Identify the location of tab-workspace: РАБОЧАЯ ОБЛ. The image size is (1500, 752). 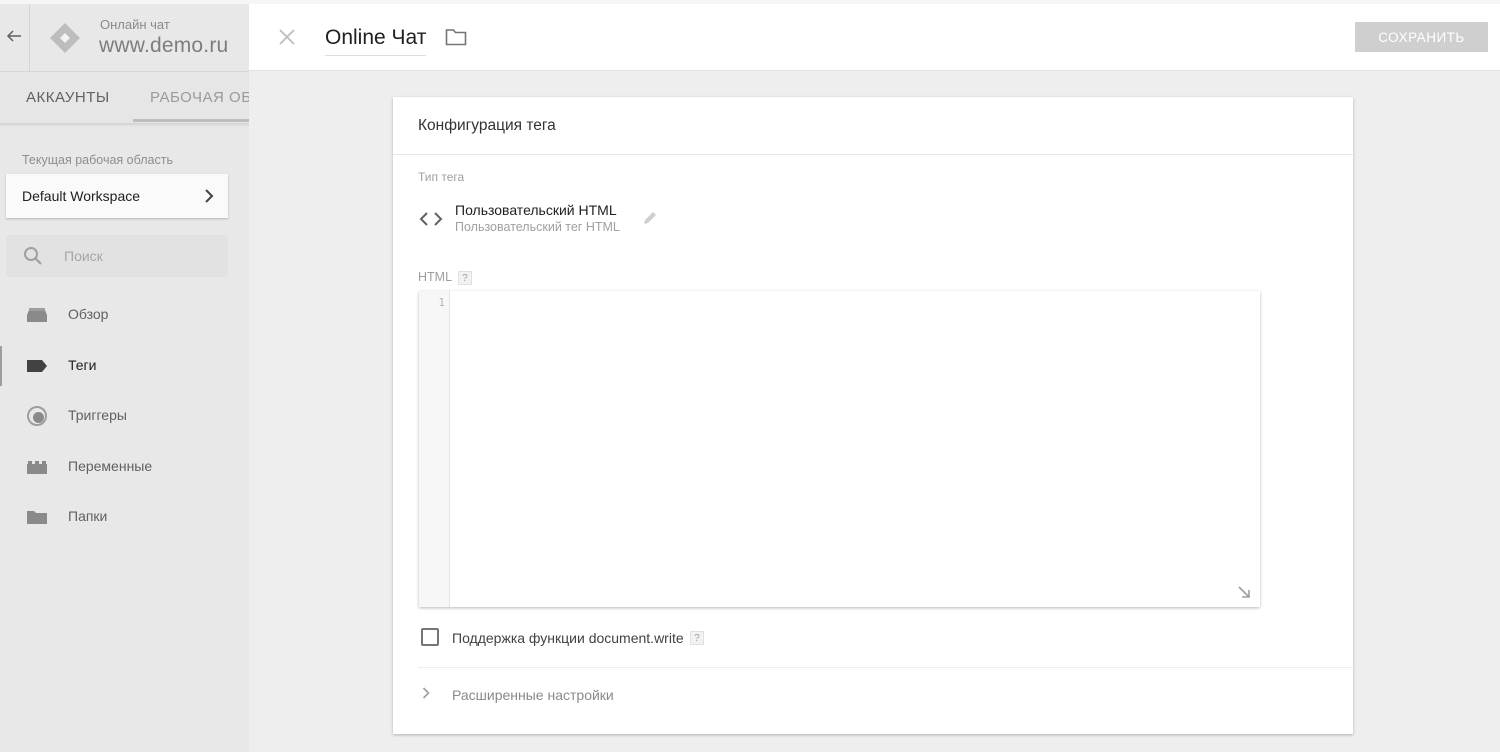
(199, 97).